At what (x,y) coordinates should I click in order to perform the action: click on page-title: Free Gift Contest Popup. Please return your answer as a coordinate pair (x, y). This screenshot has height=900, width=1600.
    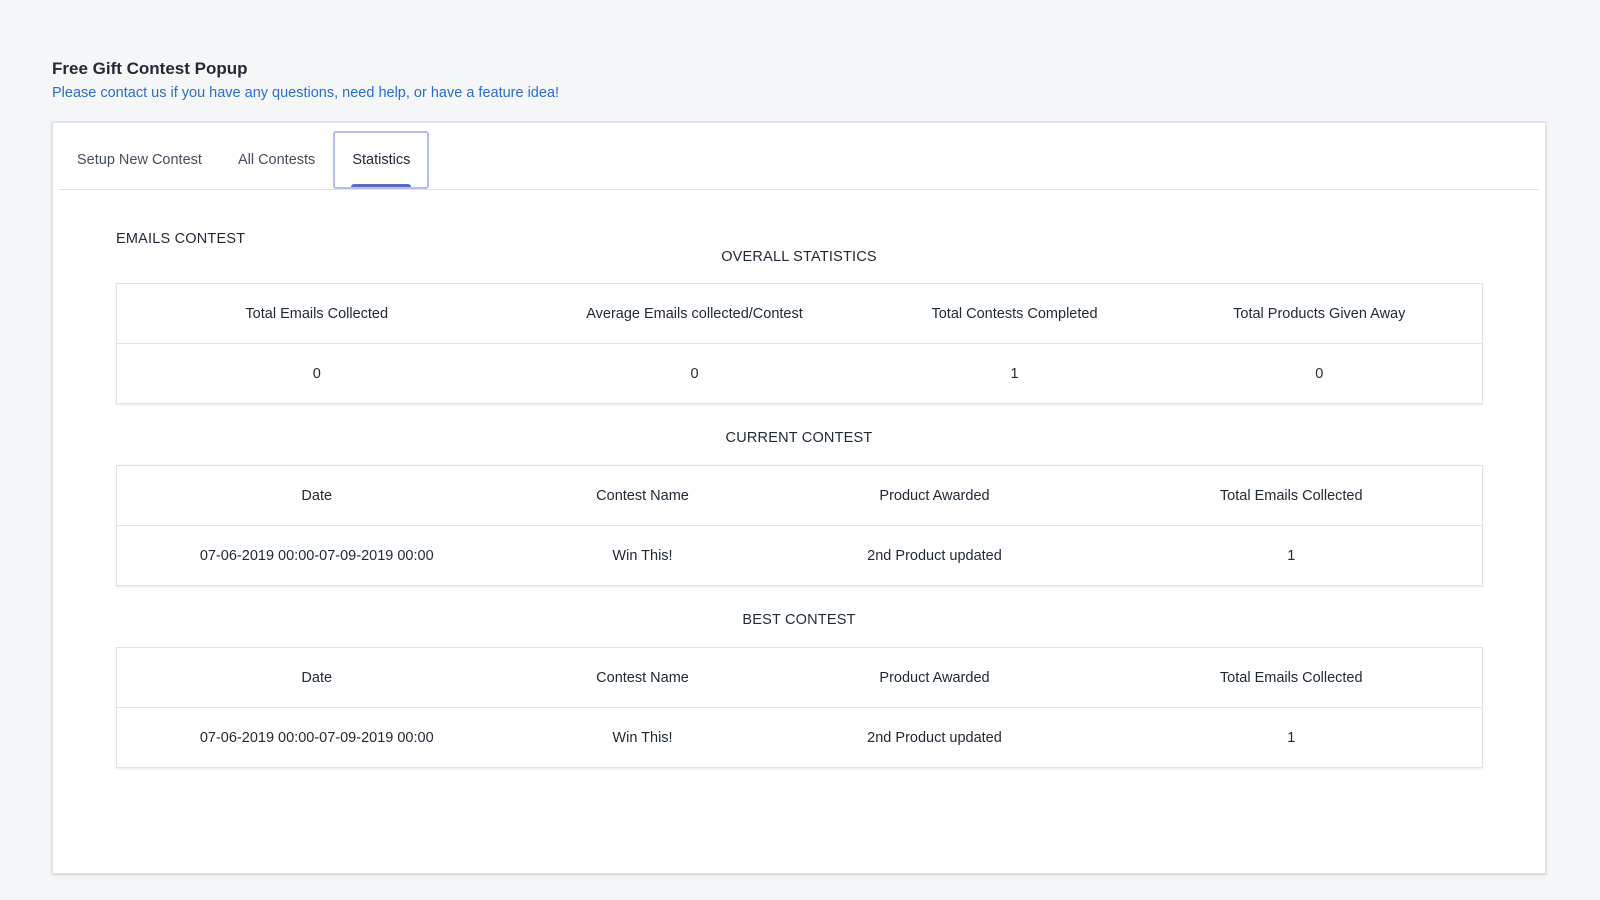
    Looking at the image, I should click on (305, 69).